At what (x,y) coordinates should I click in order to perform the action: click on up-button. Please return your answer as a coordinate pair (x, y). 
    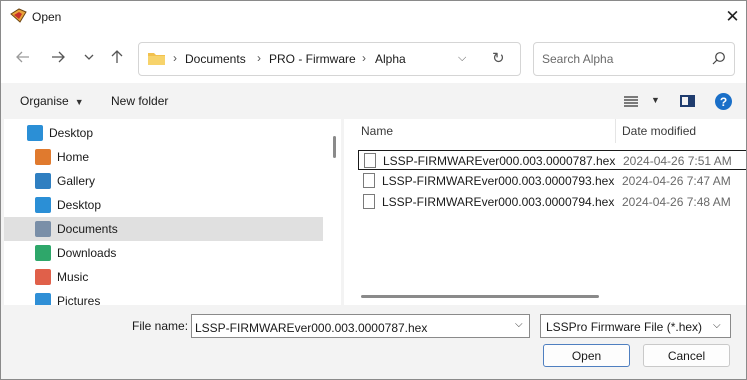
    Looking at the image, I should click on (117, 57).